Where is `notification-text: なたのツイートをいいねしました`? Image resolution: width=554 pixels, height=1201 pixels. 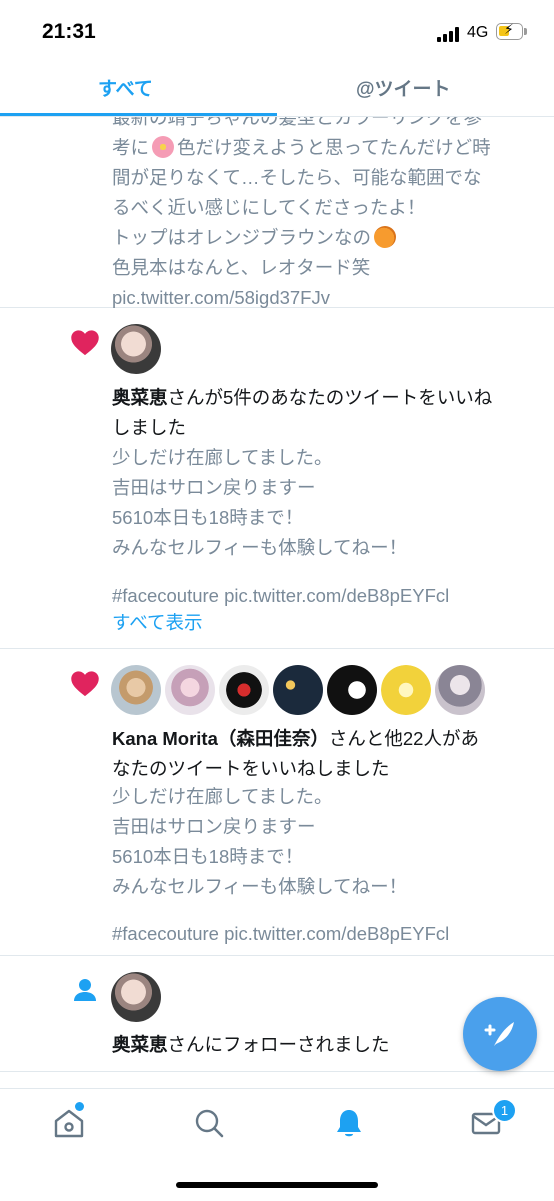 notification-text: なたのツイートをいいねしました is located at coordinates (251, 768).